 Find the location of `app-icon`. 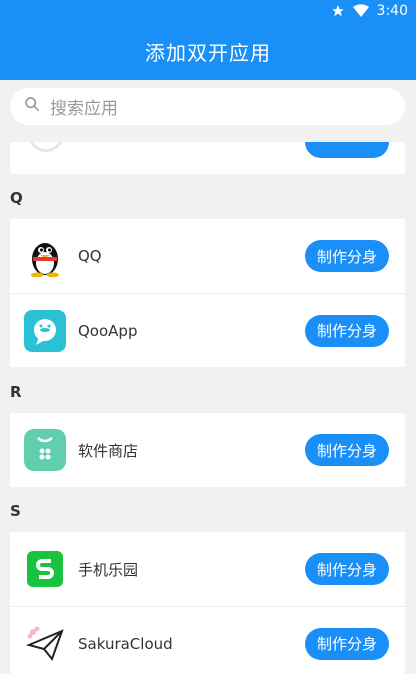

app-icon is located at coordinates (46, 147).